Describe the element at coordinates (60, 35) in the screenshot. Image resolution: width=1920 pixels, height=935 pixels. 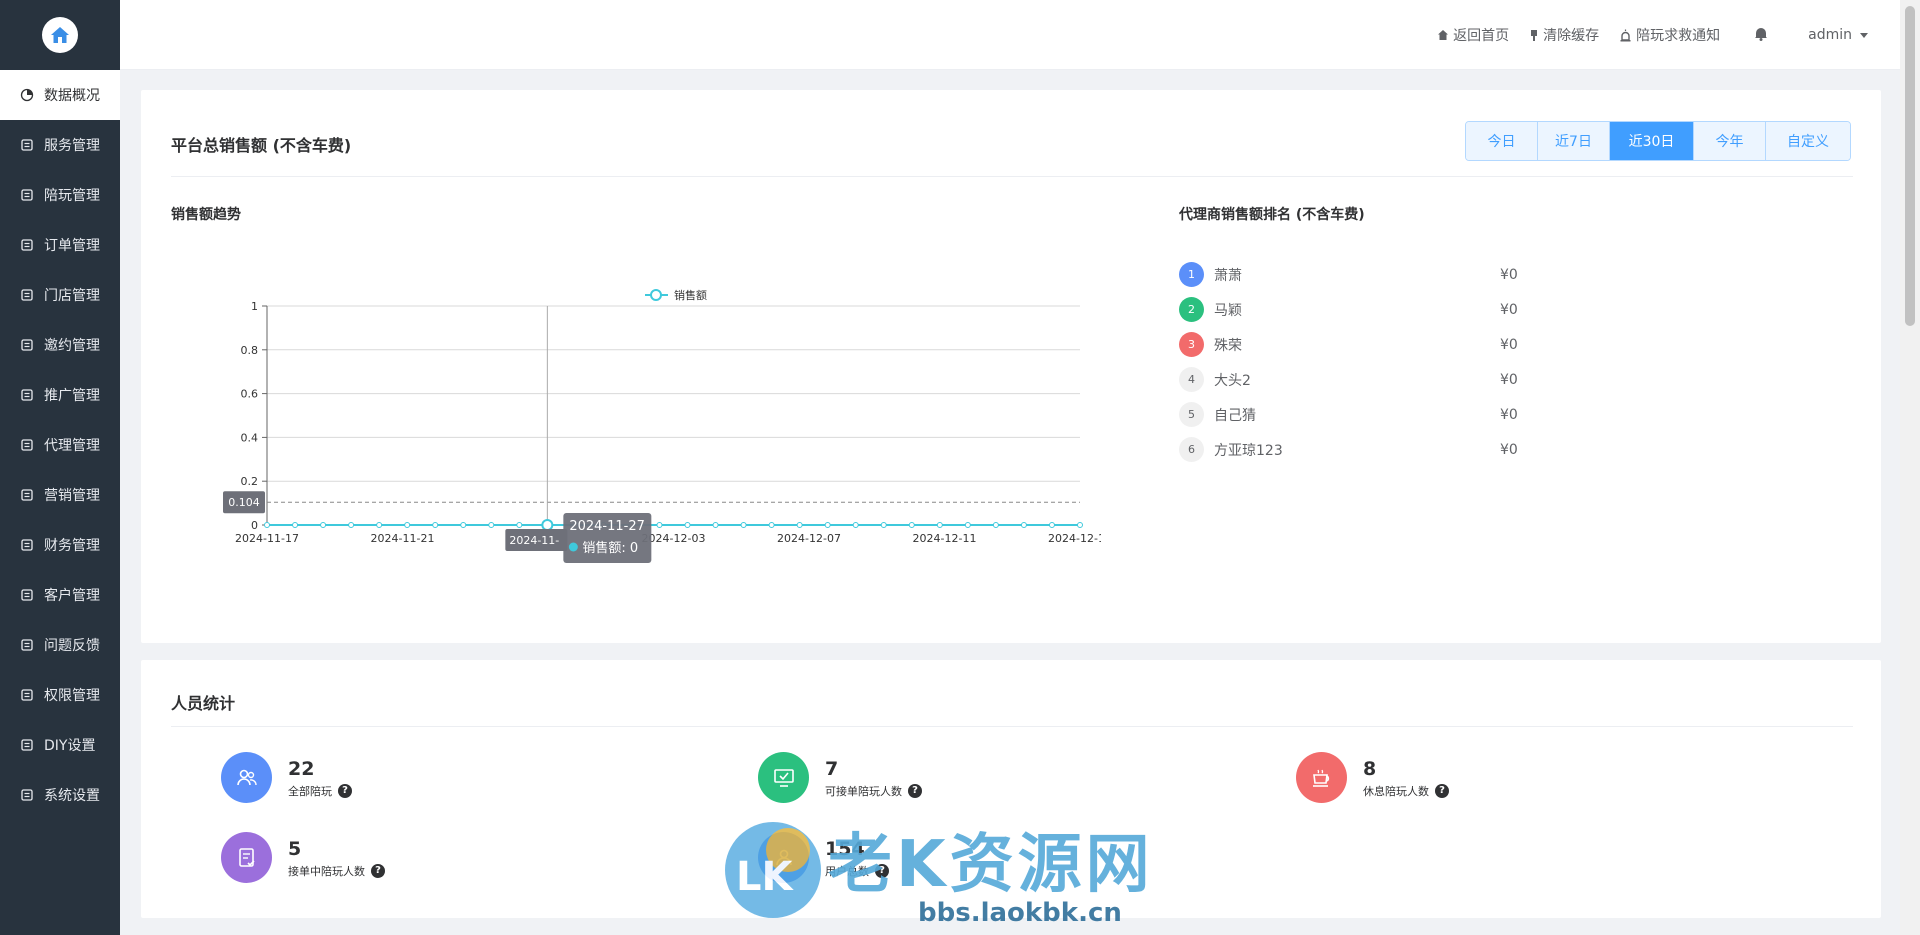
I see `logo` at that location.